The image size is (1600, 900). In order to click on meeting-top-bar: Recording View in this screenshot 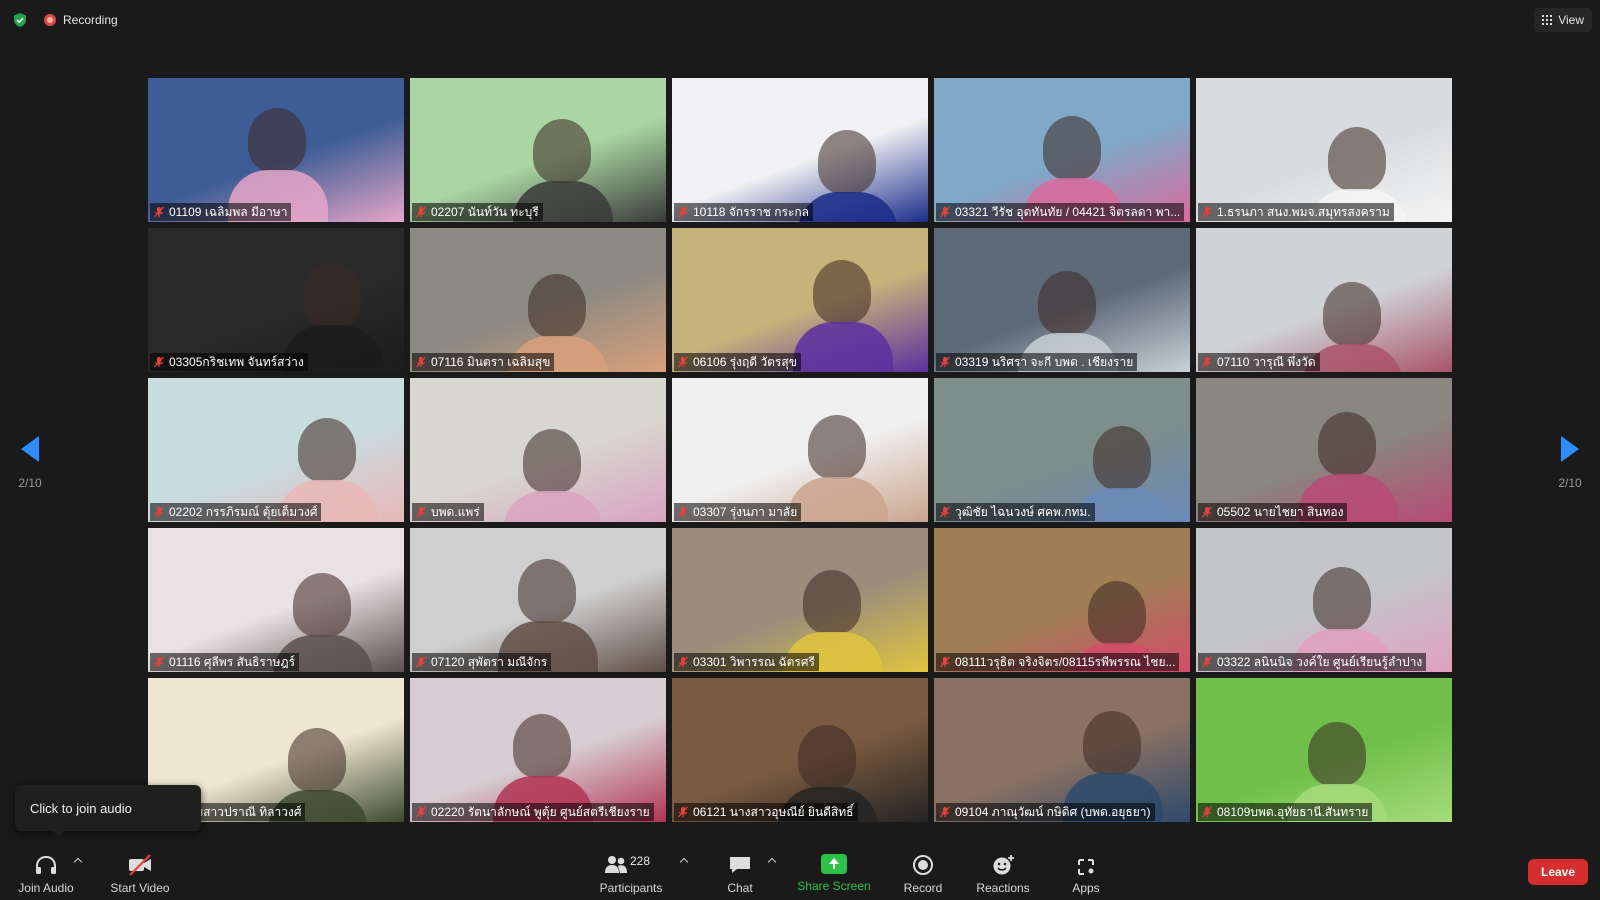, I will do `click(800, 20)`.